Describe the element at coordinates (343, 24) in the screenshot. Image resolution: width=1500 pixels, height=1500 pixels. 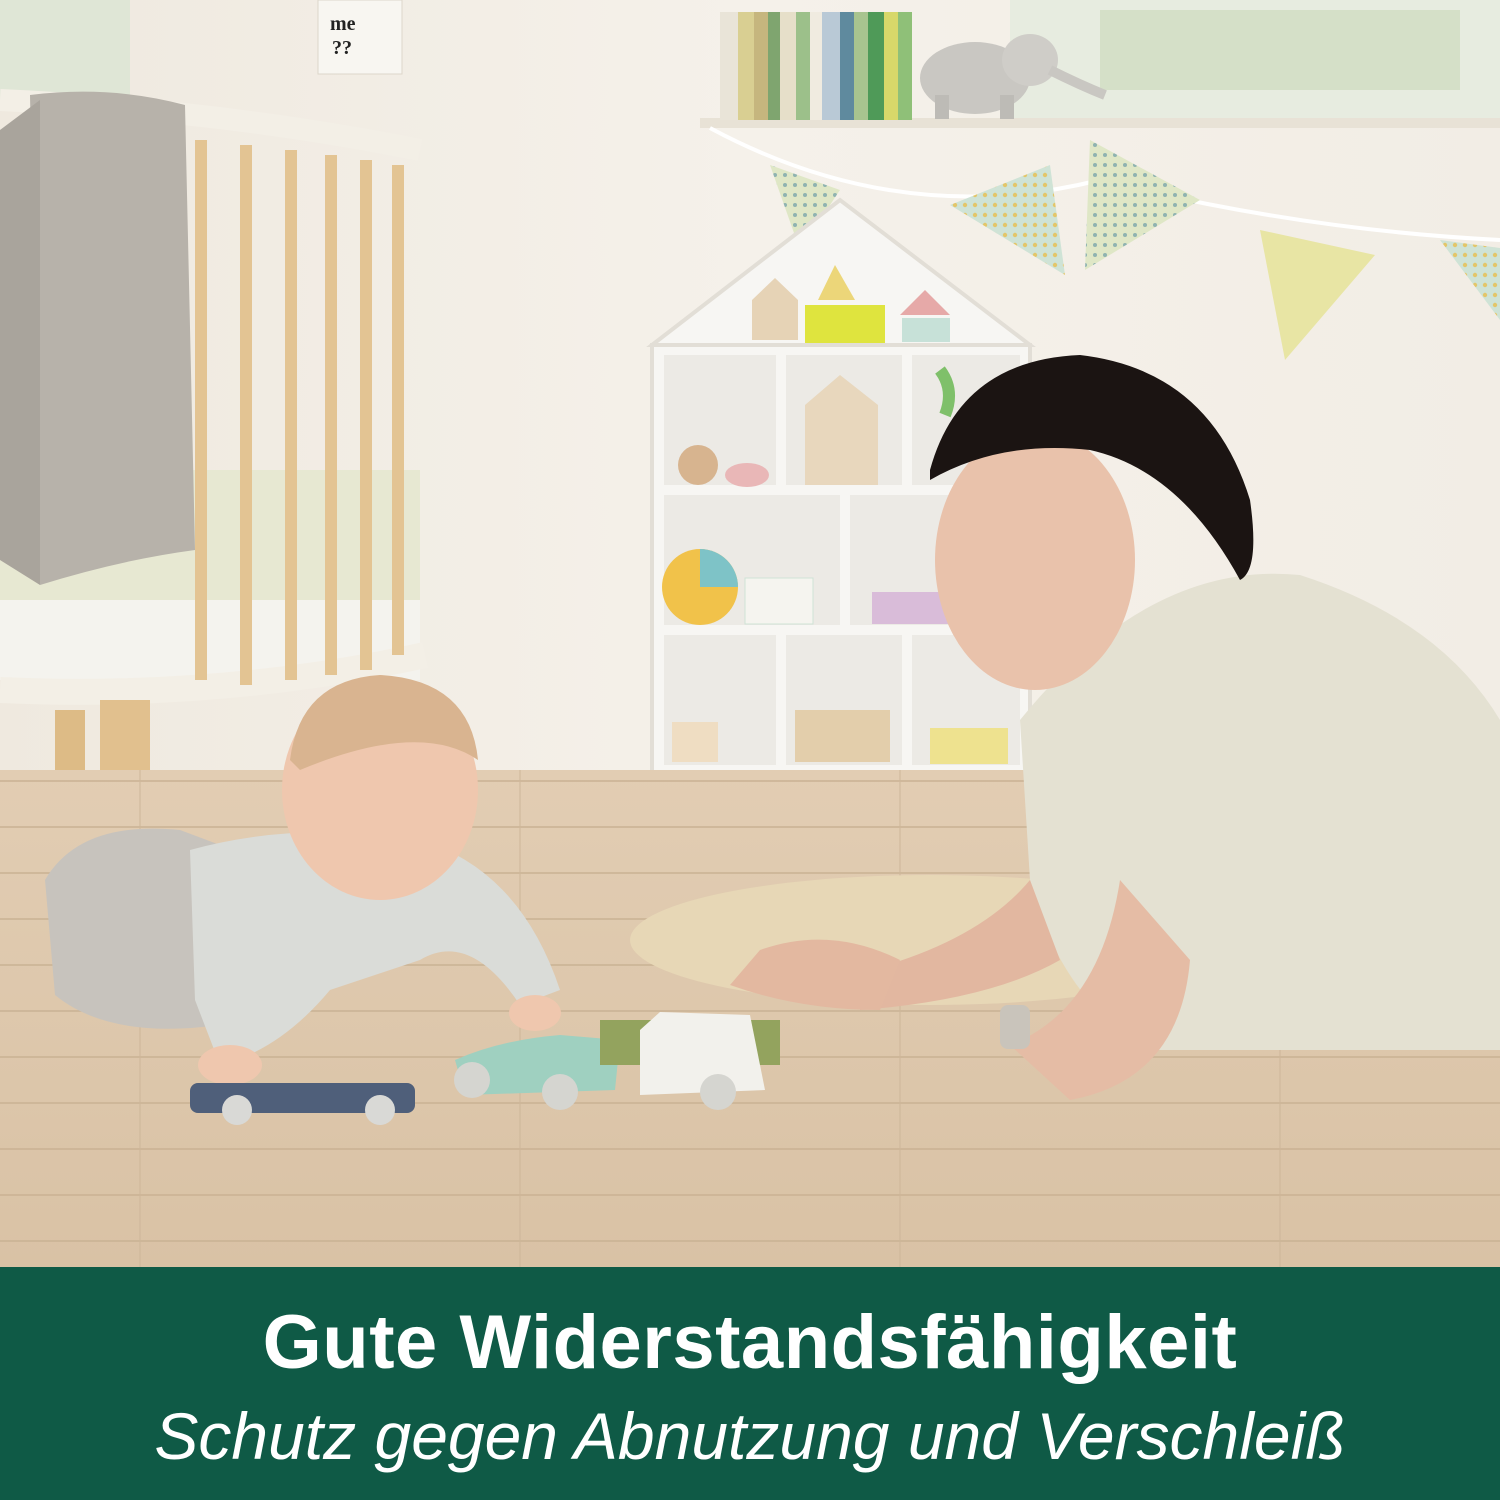
I see `svg-text: me` at that location.